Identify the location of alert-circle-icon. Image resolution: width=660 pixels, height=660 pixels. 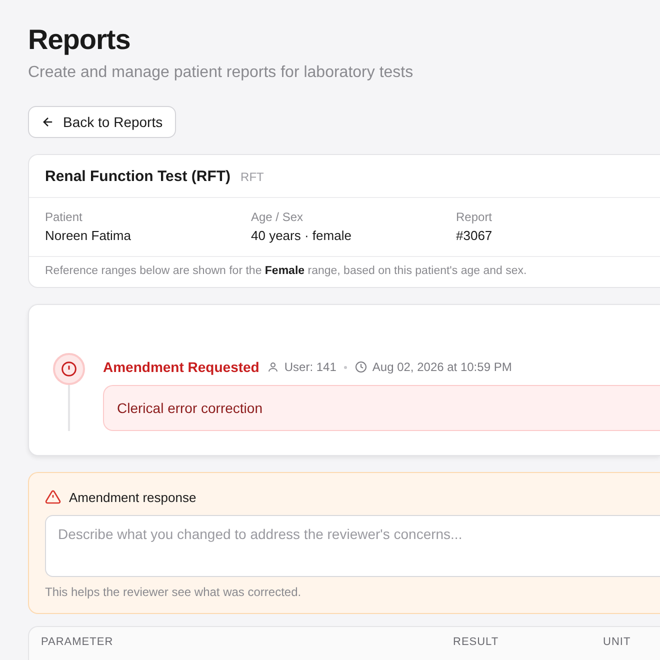
(69, 369).